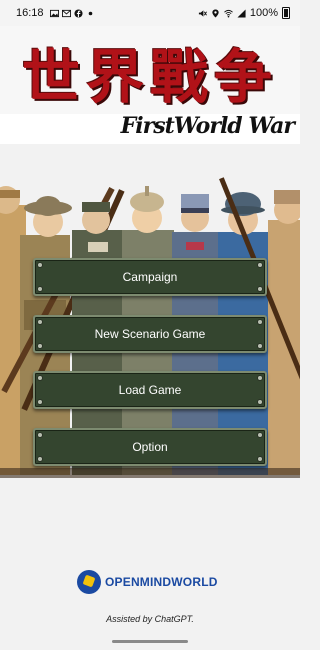 Image resolution: width=320 pixels, height=650 pixels. I want to click on system-icons: 100%, so click(244, 13).